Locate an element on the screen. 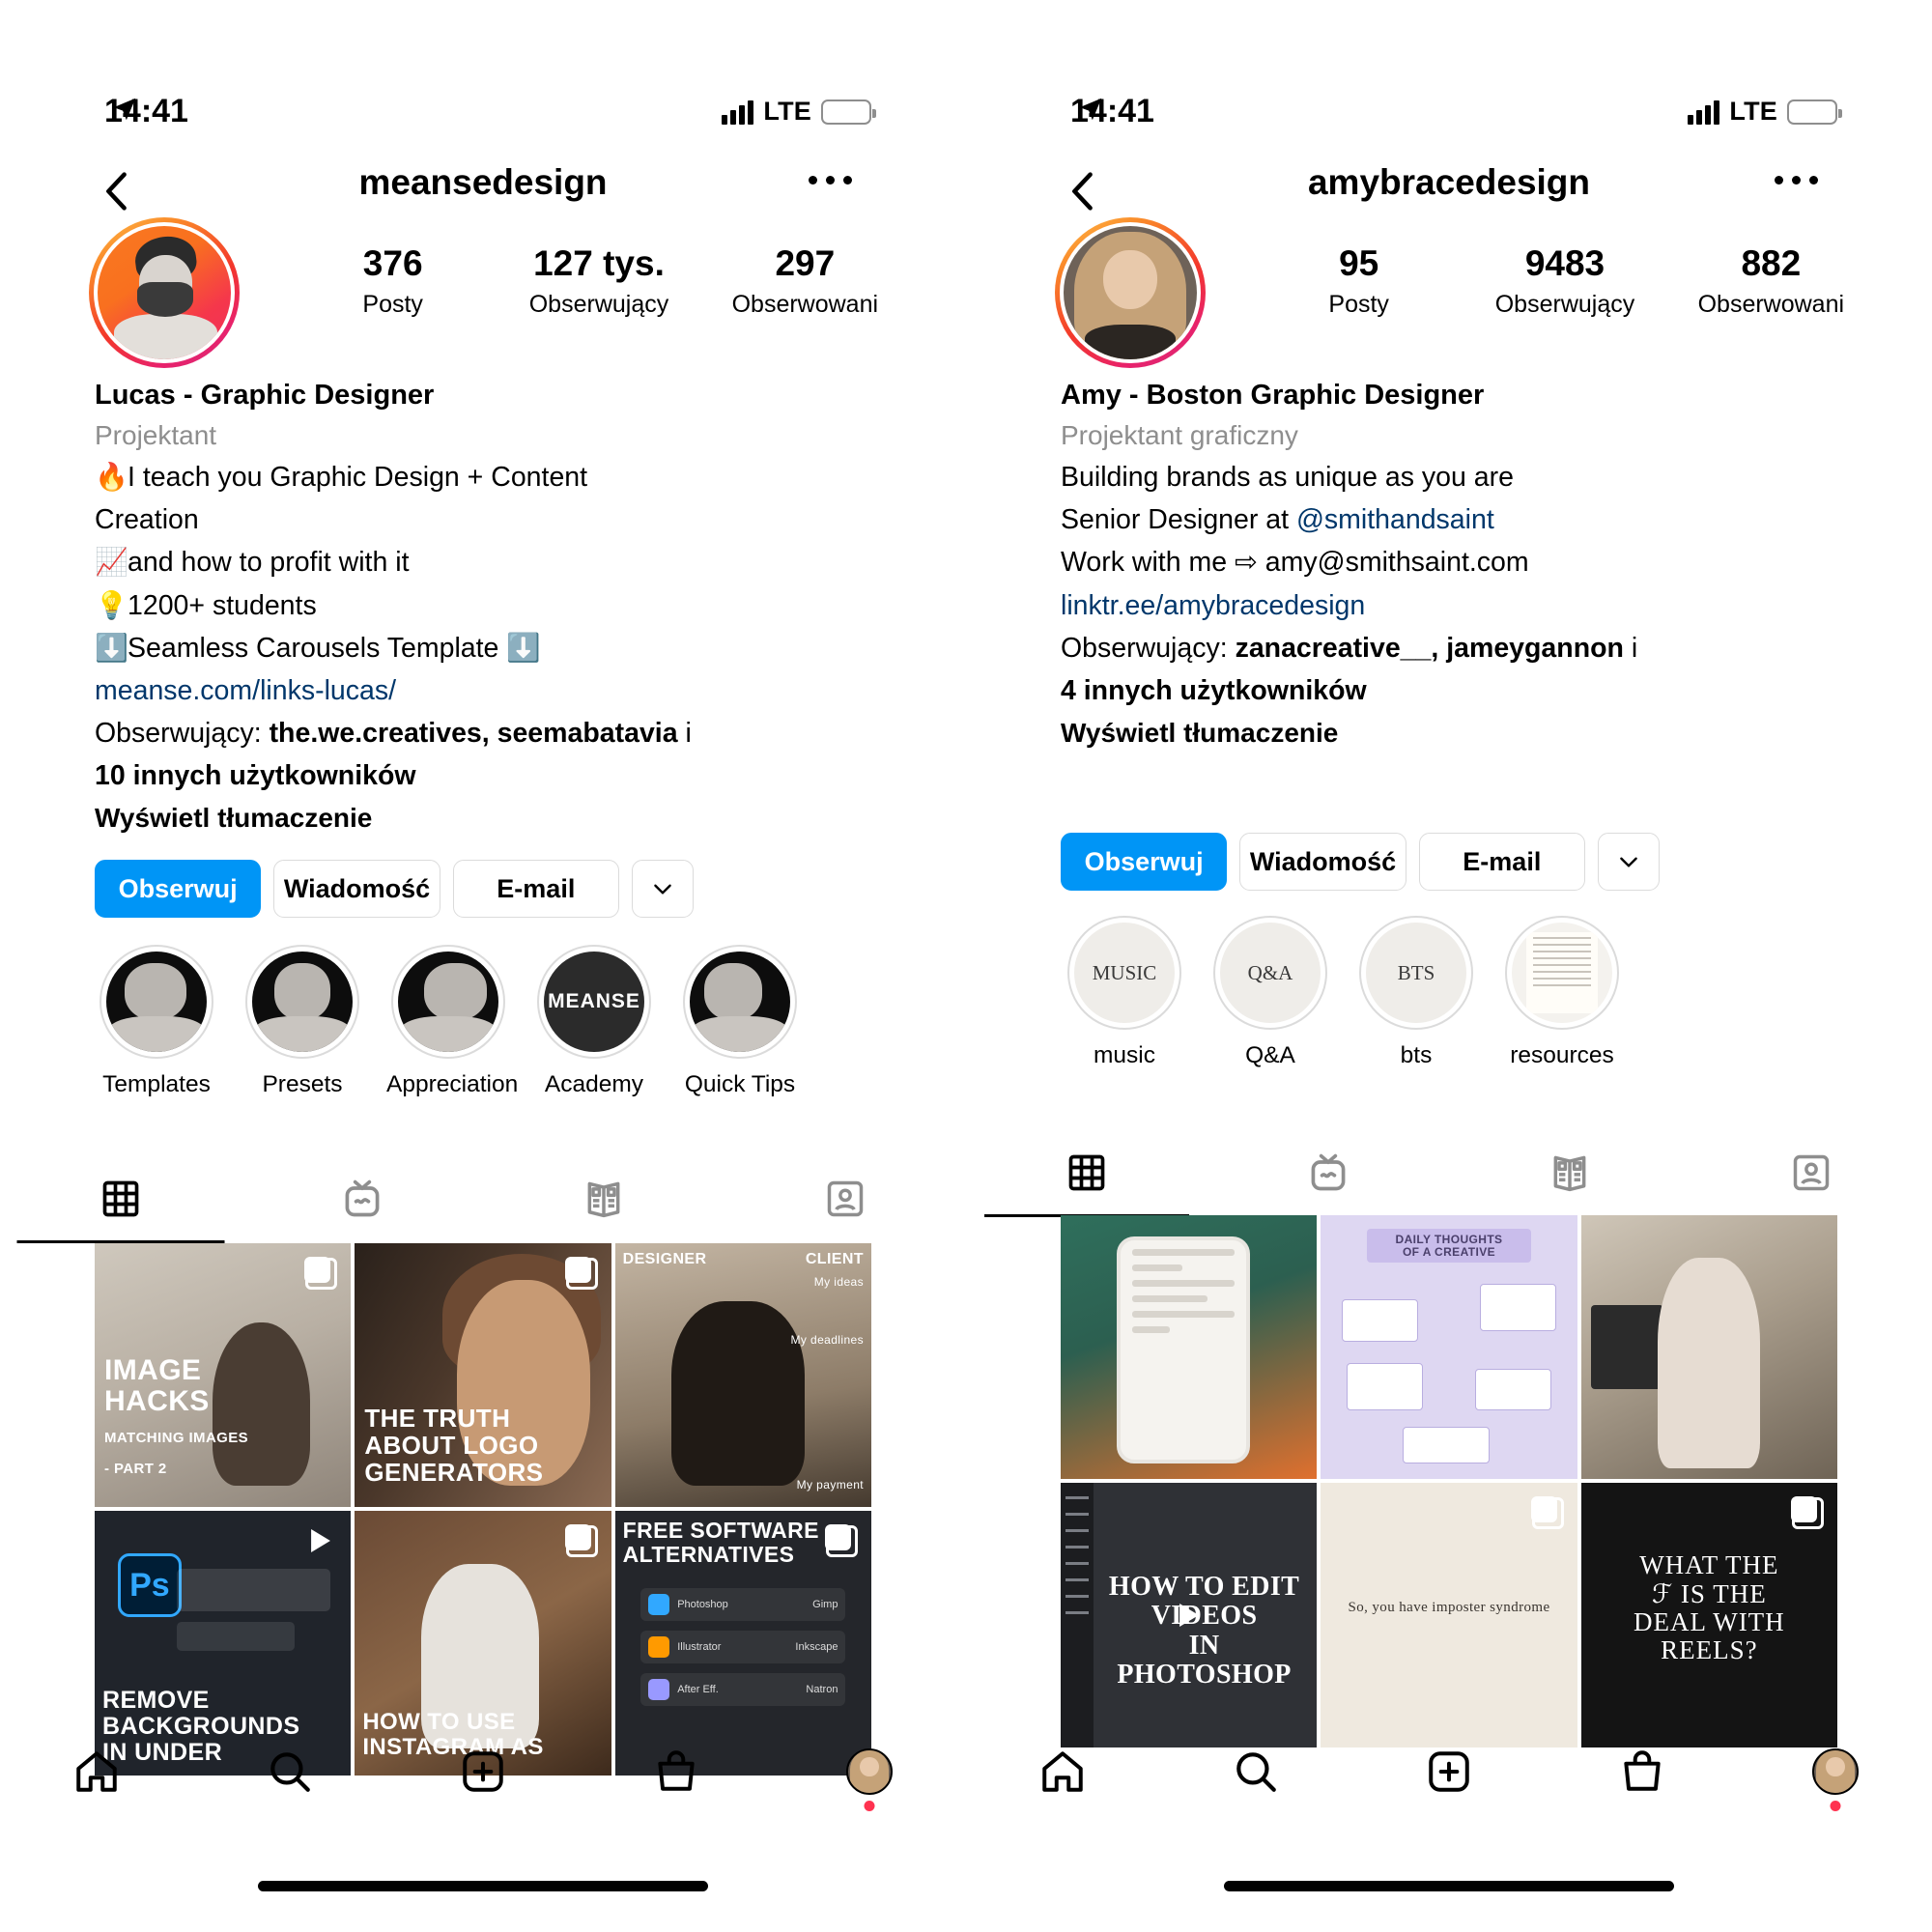  highlight-label: Quick Tips is located at coordinates (740, 1084).